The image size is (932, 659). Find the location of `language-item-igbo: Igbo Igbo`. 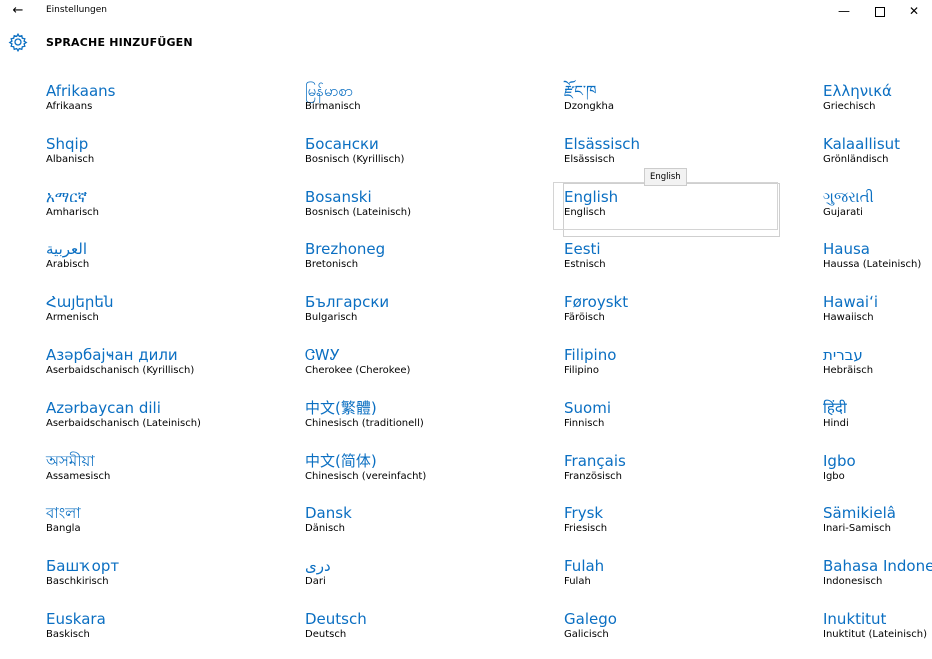

language-item-igbo: Igbo Igbo is located at coordinates (877, 474).